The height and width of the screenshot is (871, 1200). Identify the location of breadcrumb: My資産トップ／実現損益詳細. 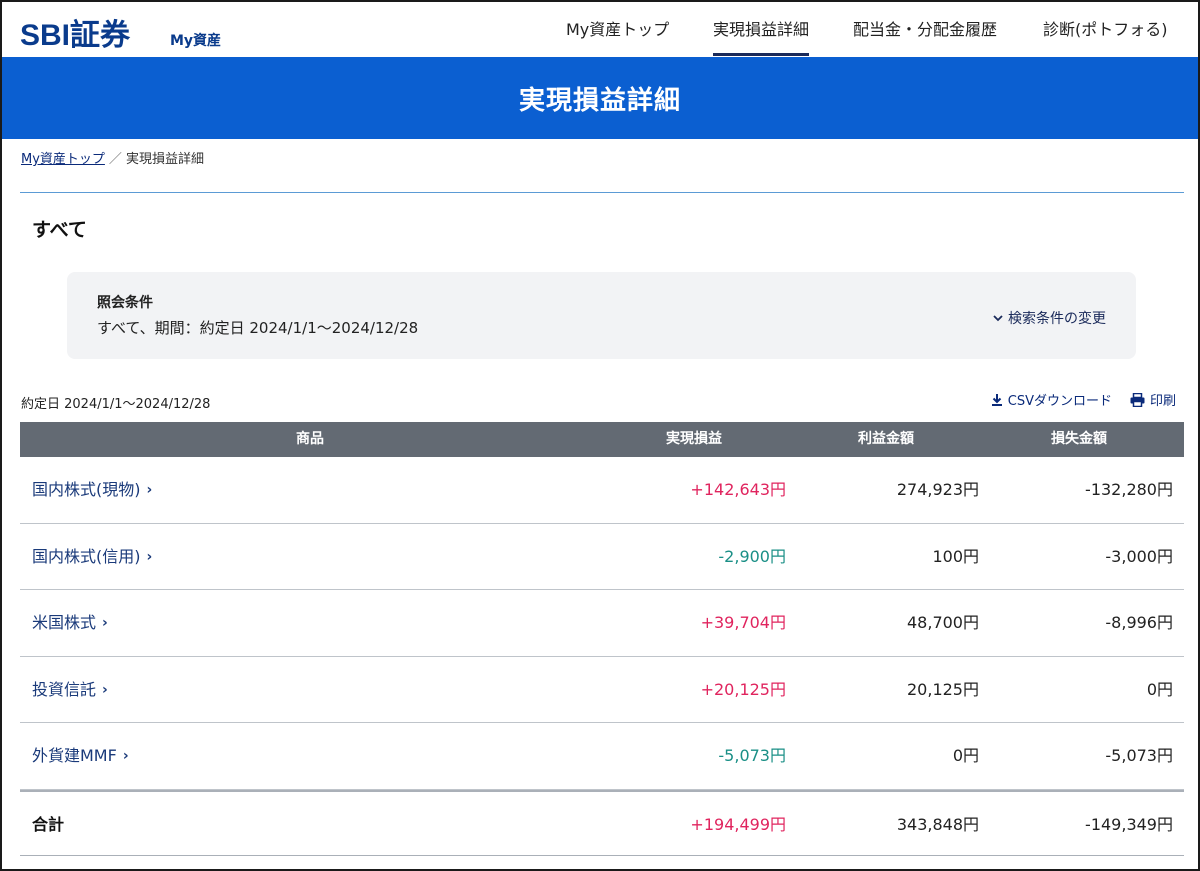
(112, 157).